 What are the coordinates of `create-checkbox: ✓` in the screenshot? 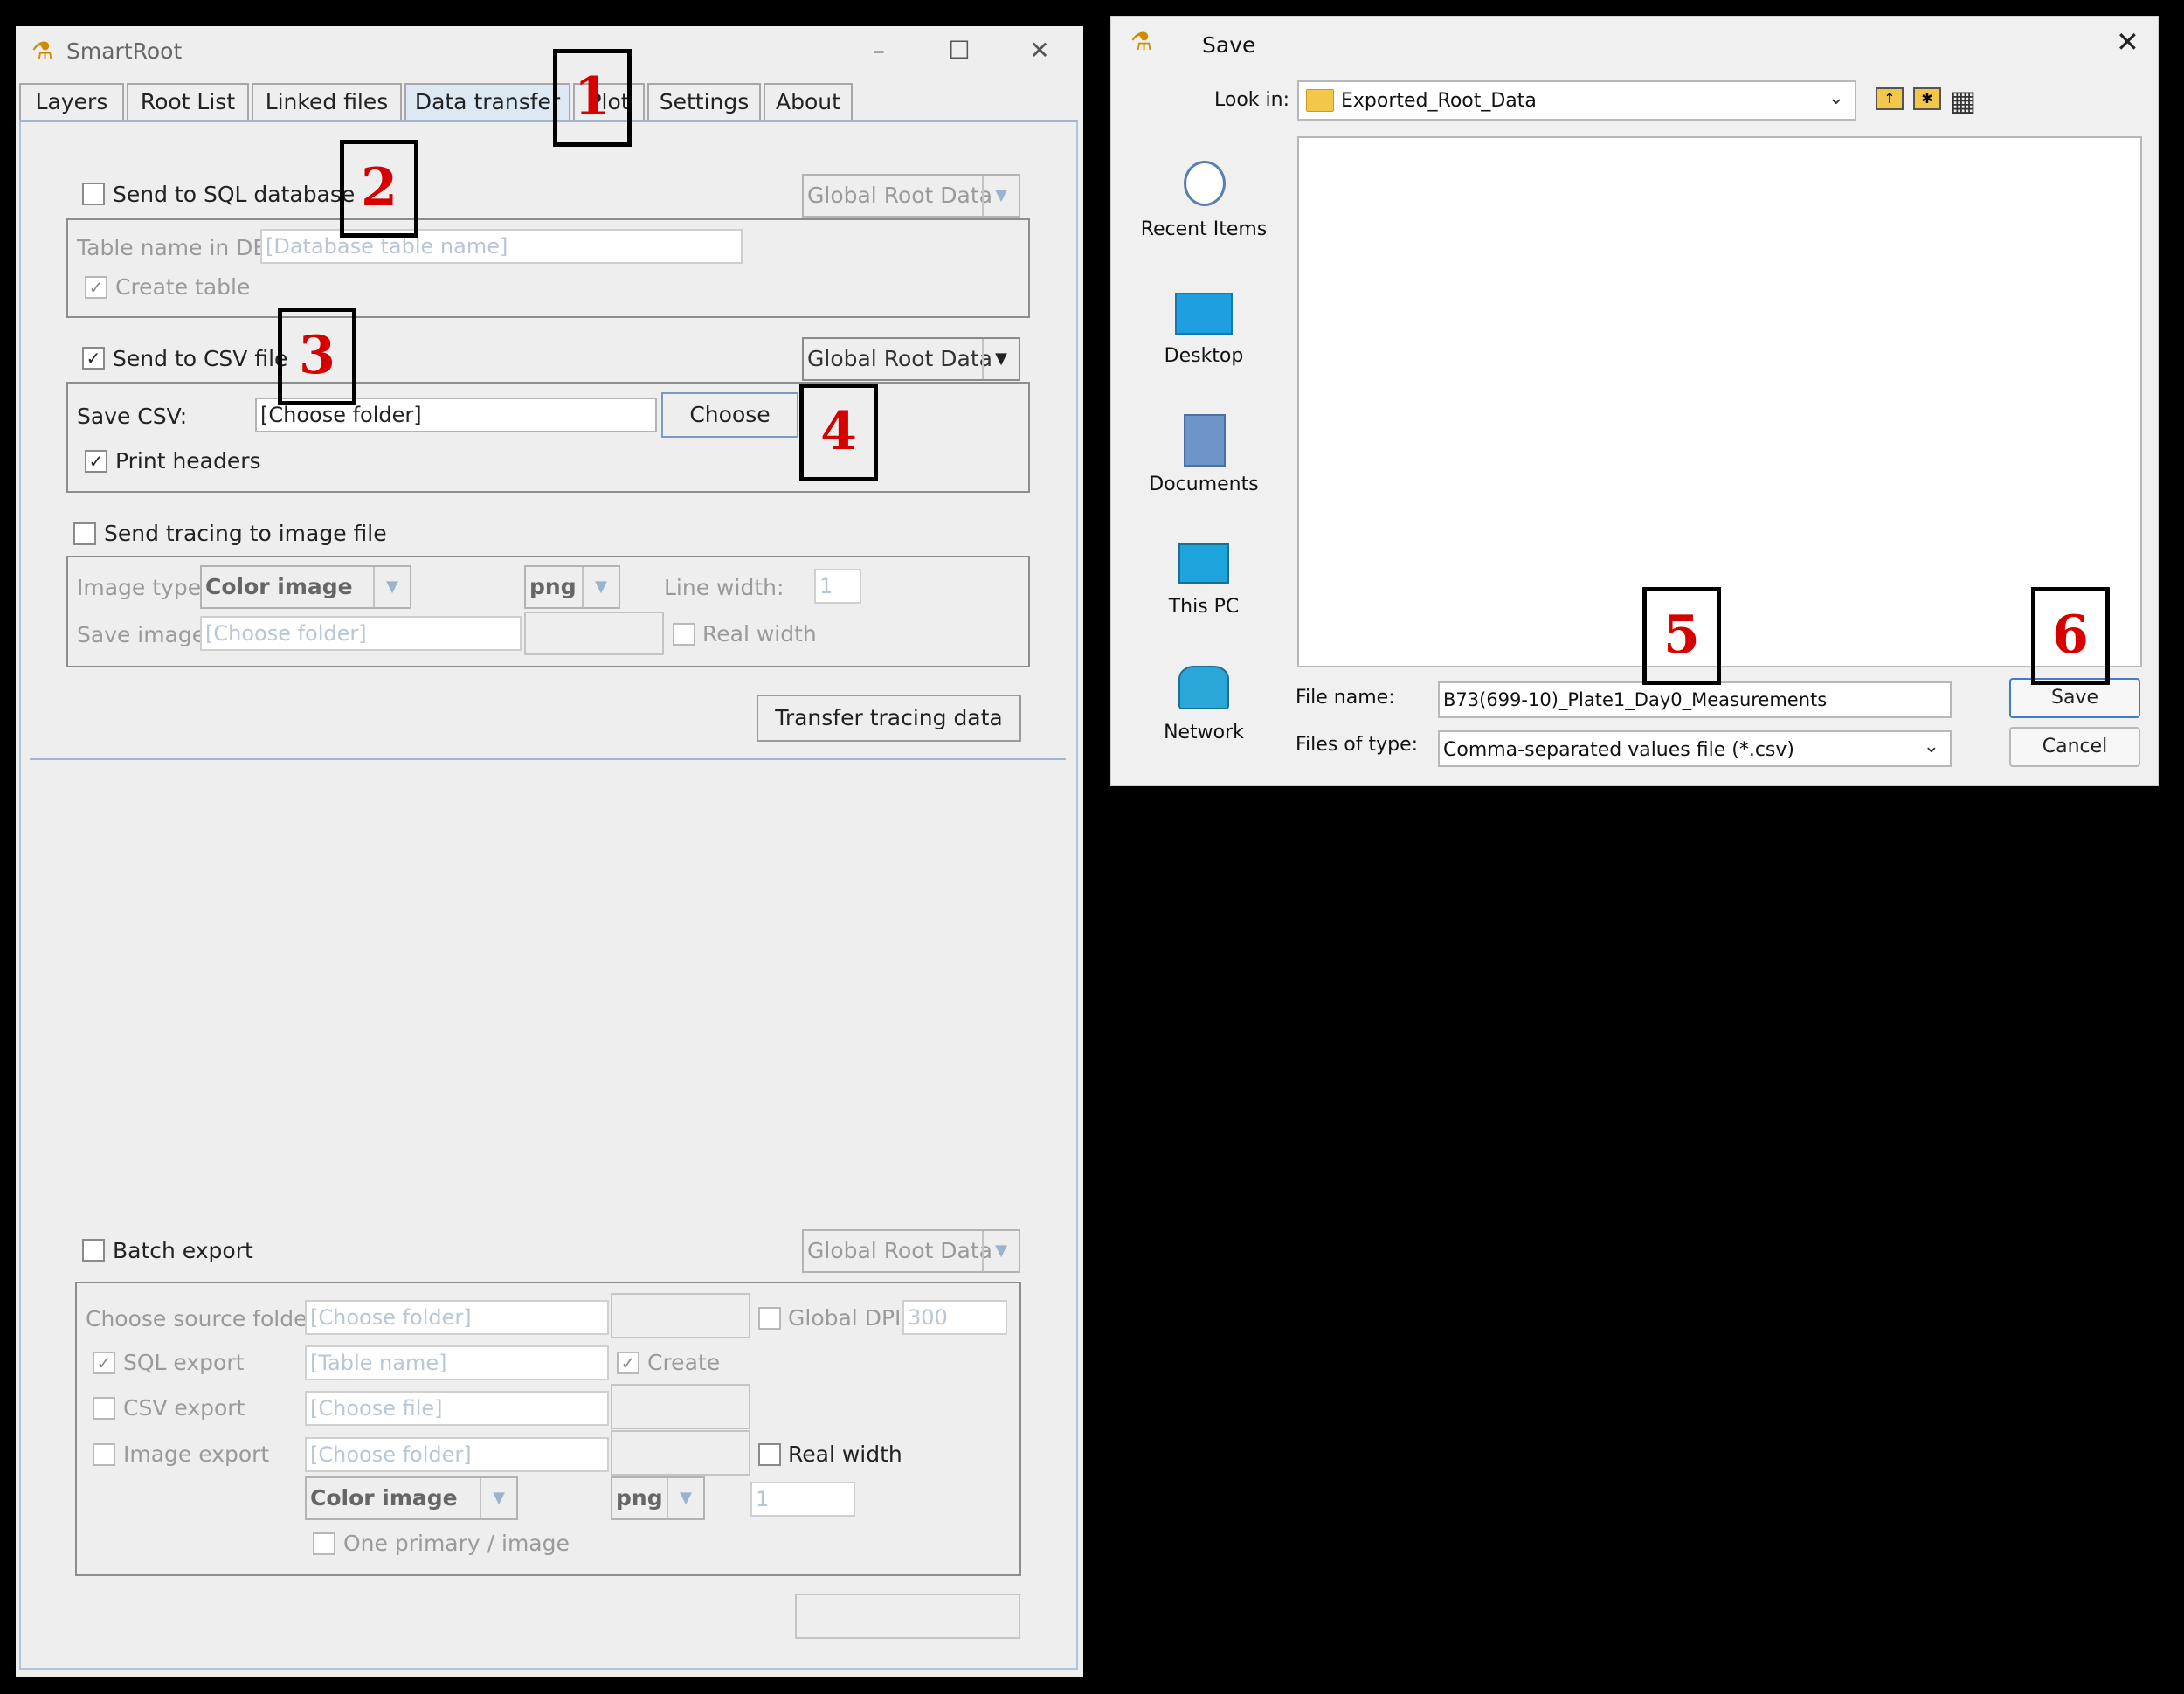 It's located at (628, 1363).